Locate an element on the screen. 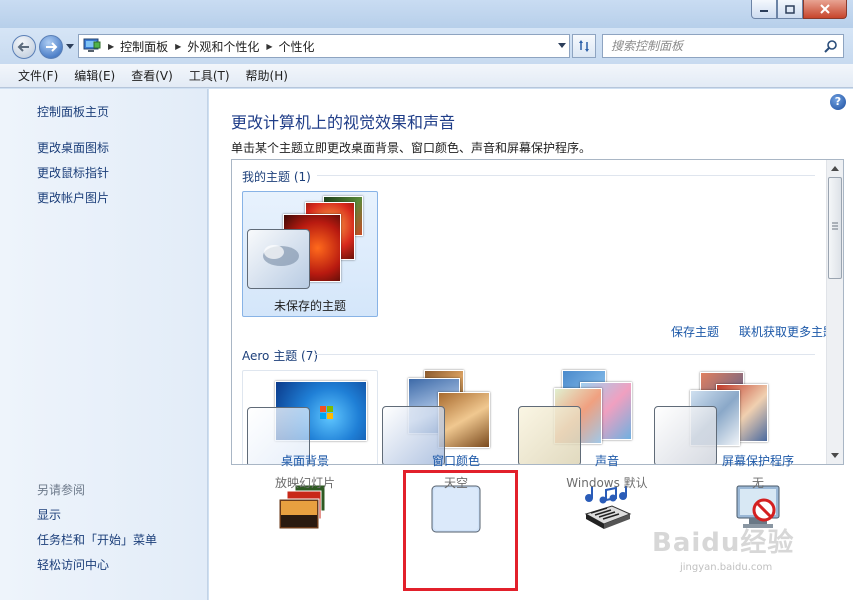 Image resolution: width=853 pixels, height=600 pixels. screen-saver-label: 屏幕保护程序 is located at coordinates (757, 461).